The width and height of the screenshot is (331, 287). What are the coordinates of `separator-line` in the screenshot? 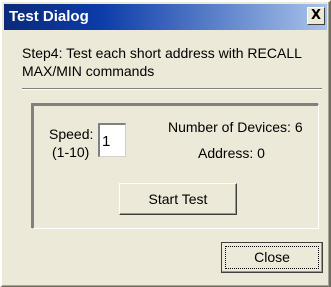 It's located at (172, 89).